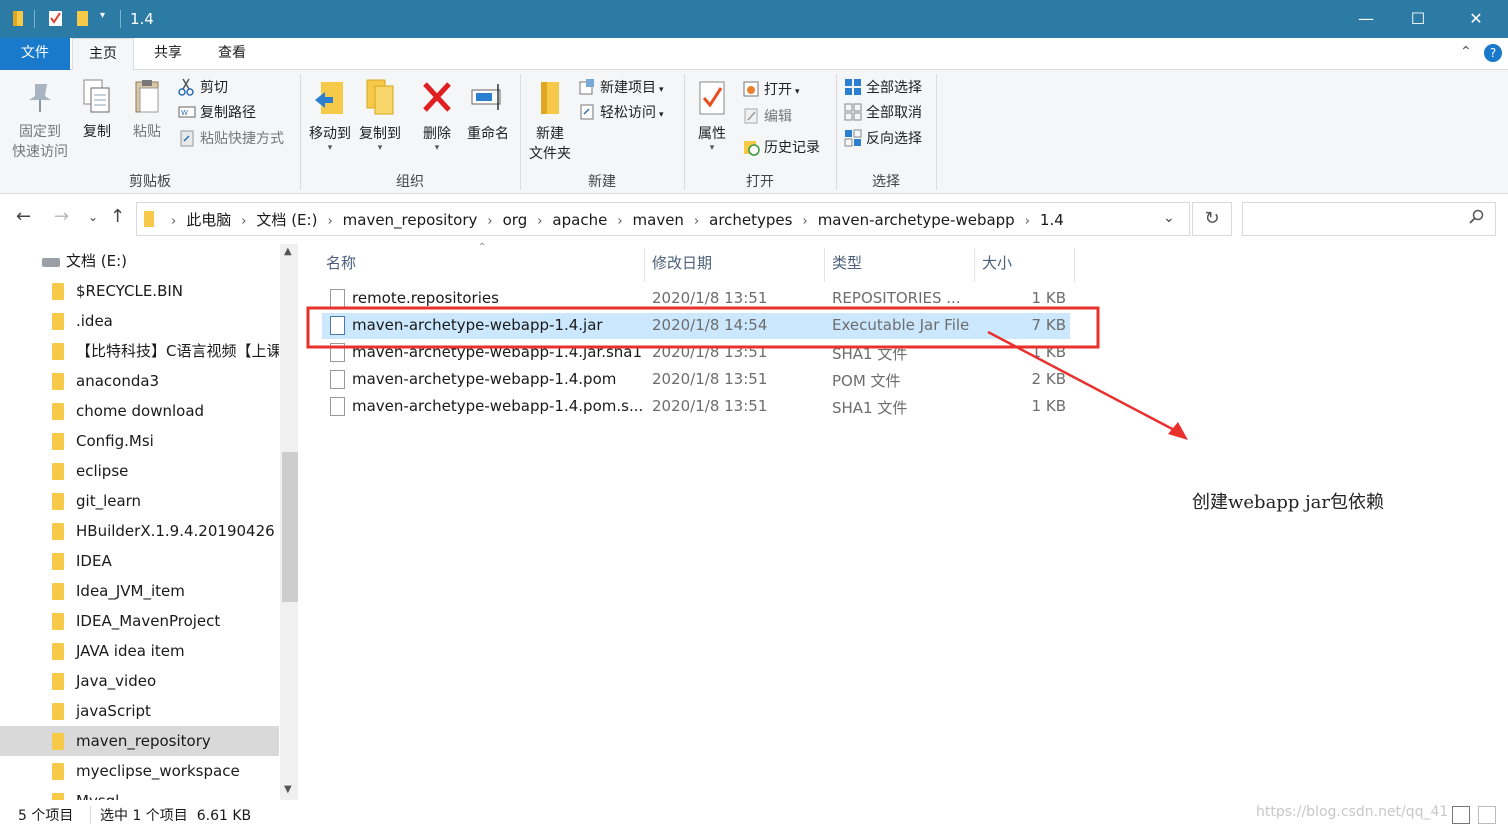 Image resolution: width=1508 pixels, height=830 pixels. I want to click on breadcrumb-apache: apache, so click(579, 220).